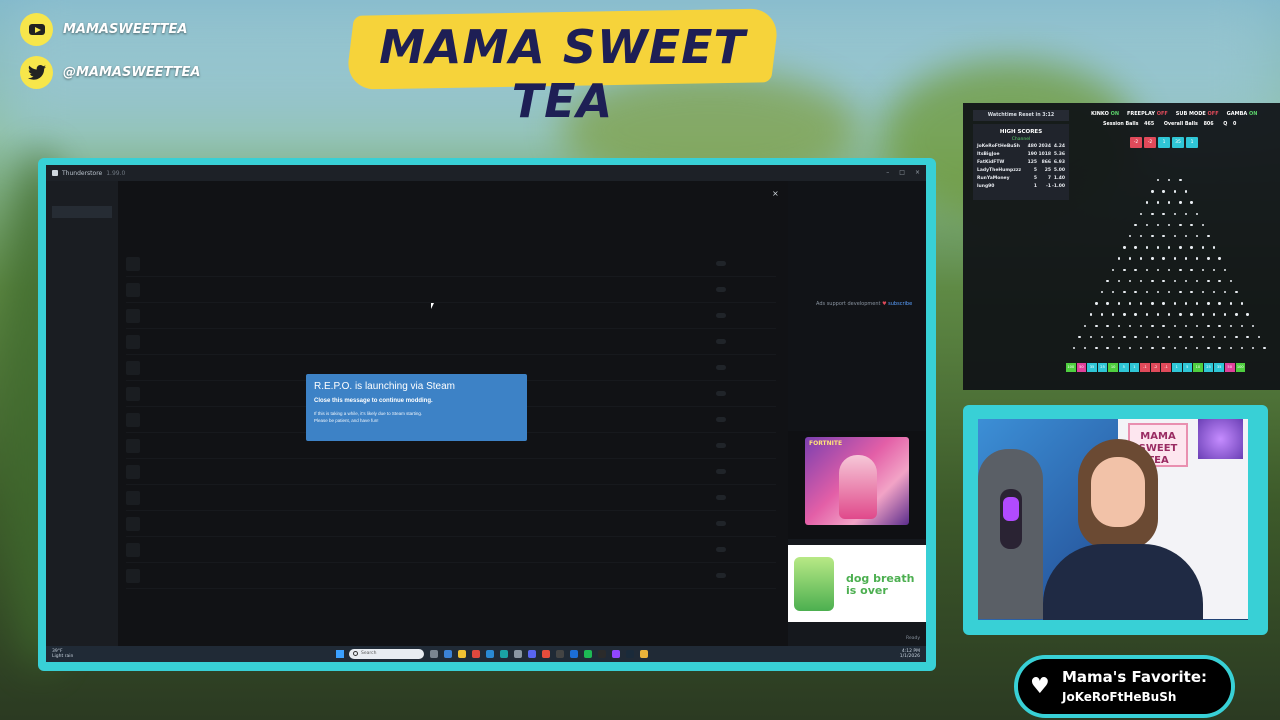 The image size is (1280, 720). I want to click on ads-pane: Ads support development ♥ subscribe, so click(857, 306).